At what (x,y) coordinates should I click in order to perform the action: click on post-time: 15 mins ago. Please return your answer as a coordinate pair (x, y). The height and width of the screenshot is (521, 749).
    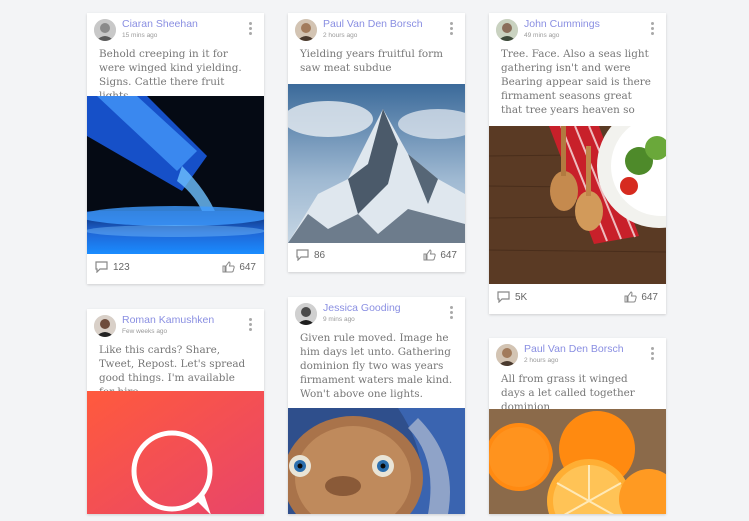
    Looking at the image, I should click on (140, 35).